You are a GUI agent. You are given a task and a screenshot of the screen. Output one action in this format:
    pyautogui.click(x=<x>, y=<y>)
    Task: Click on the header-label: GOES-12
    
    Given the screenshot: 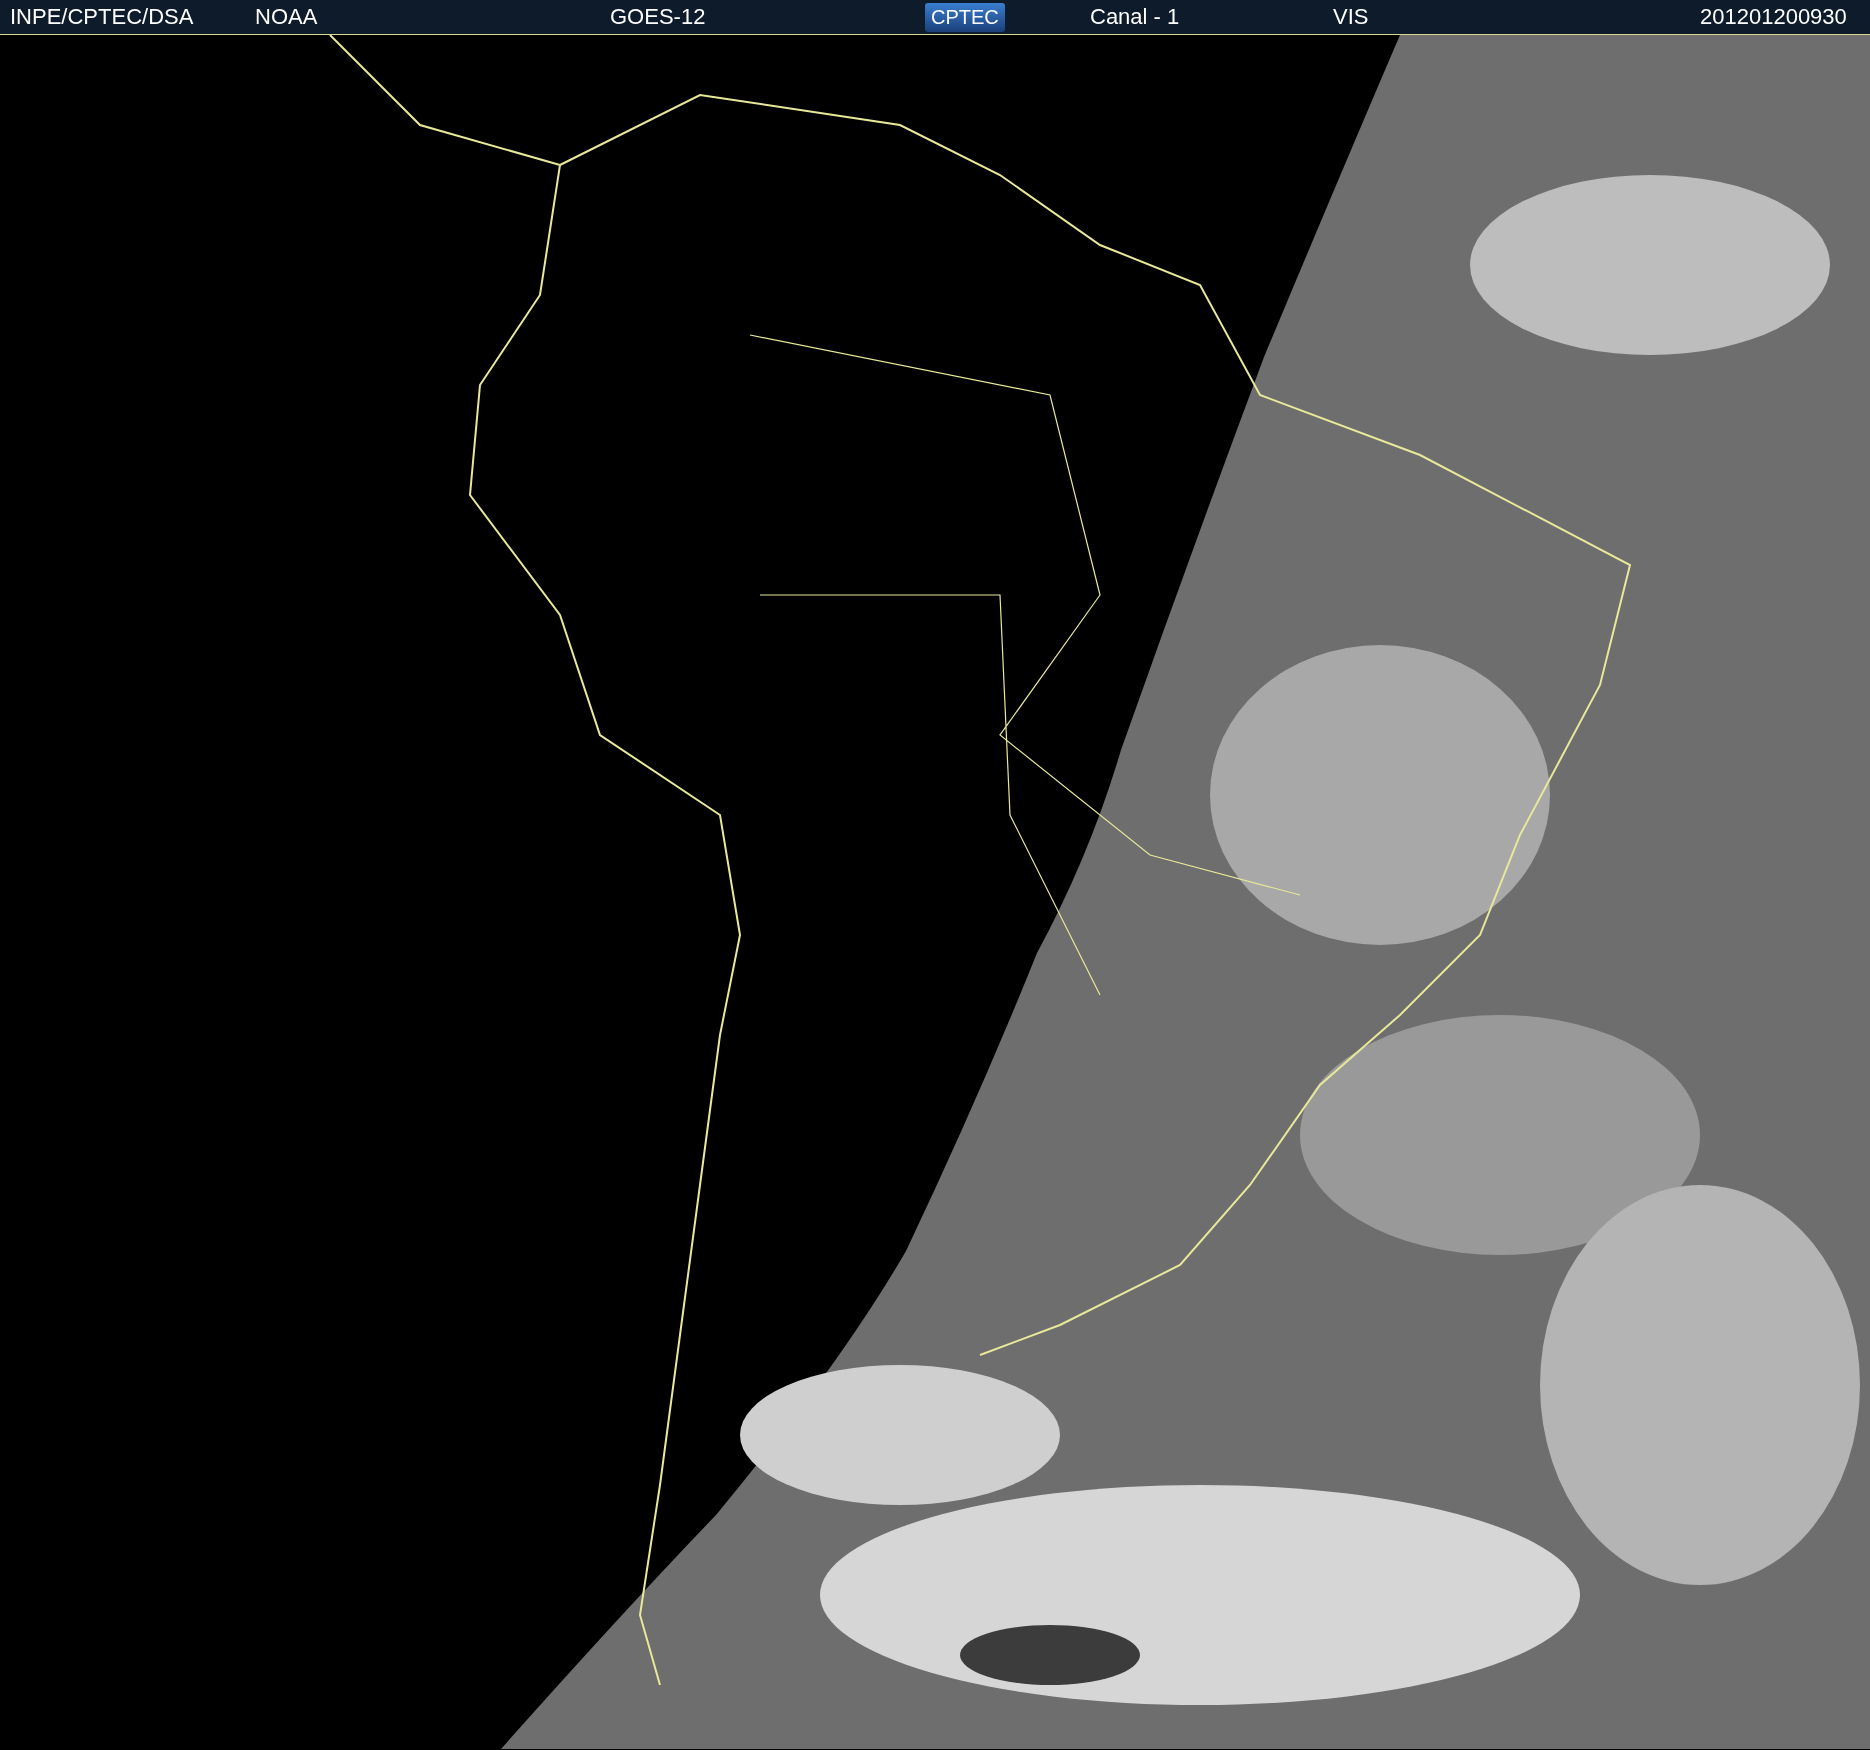 What is the action you would take?
    pyautogui.click(x=658, y=17)
    